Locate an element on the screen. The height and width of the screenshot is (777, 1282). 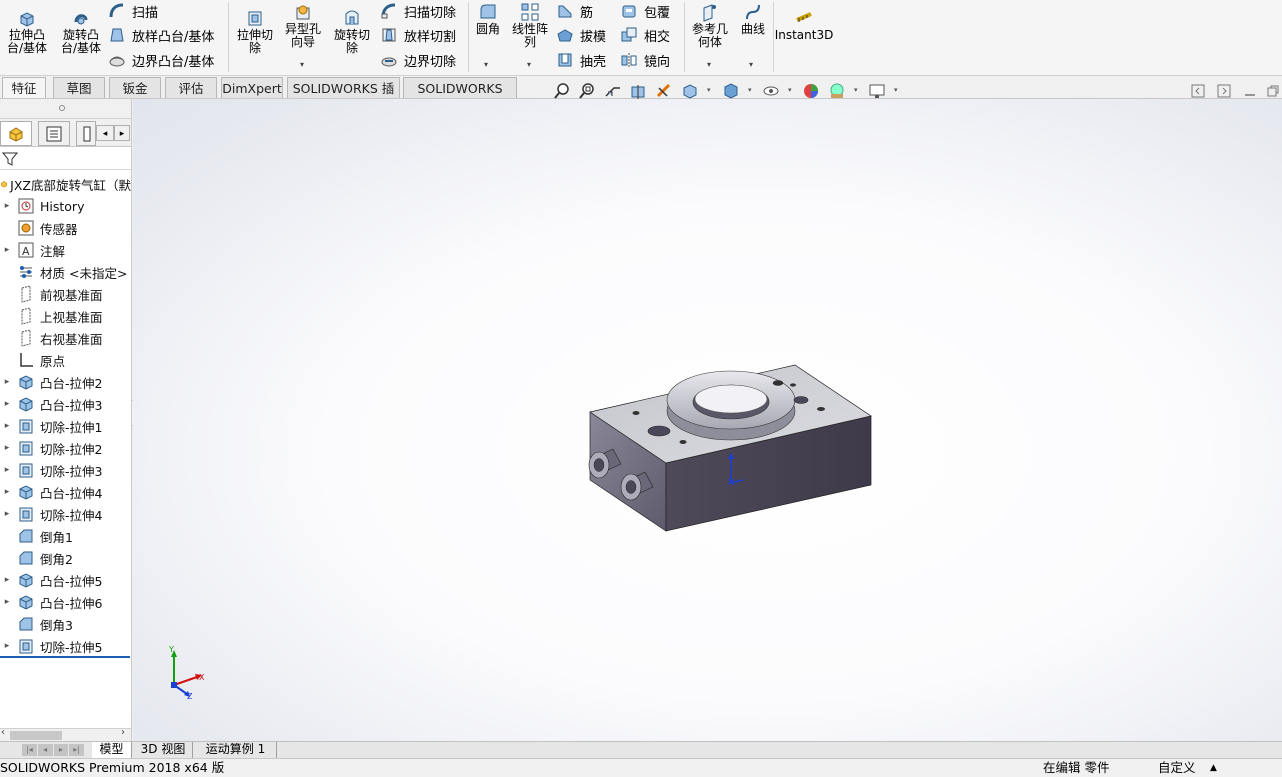
restore-document-icon is located at coordinates (1273, 91).